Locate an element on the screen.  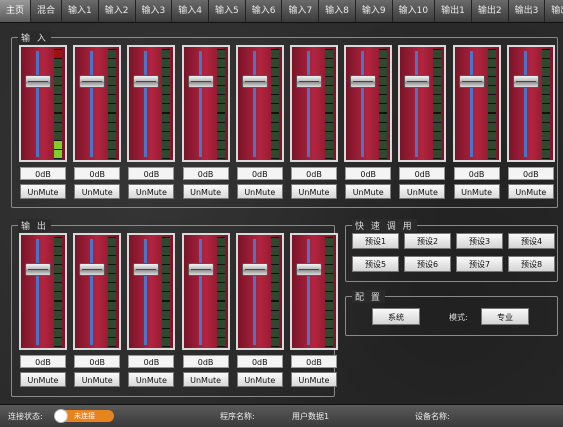
preset-button-7: 预设7 is located at coordinates (479, 264).